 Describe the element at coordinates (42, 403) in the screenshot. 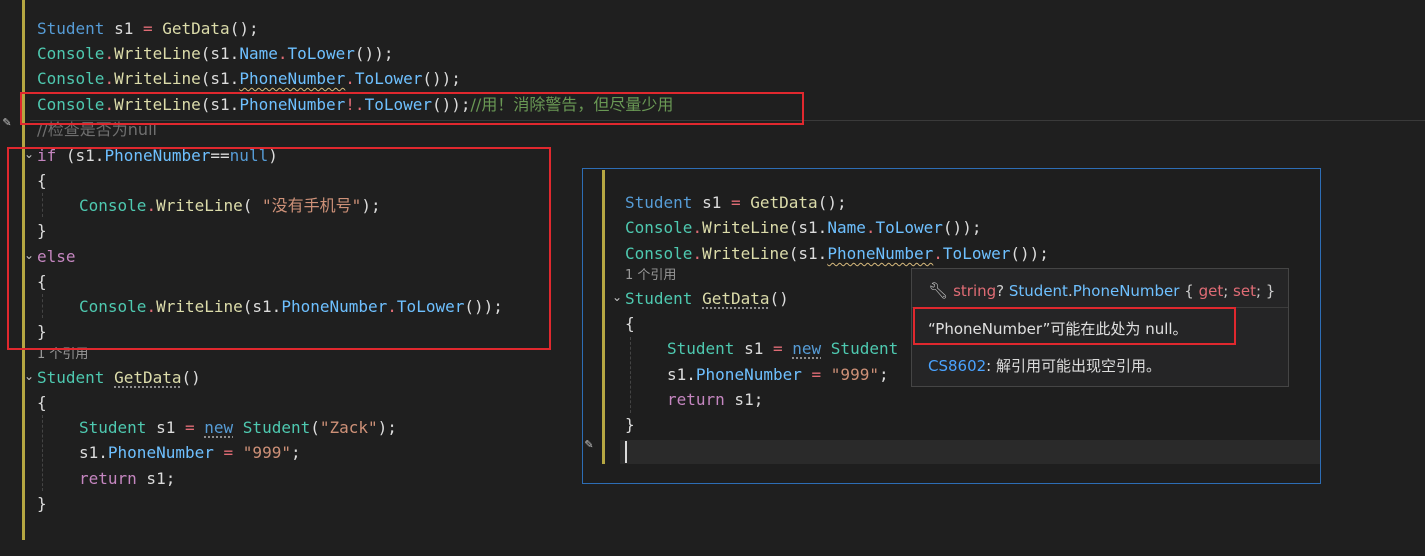

I see `code-line-16: {` at that location.